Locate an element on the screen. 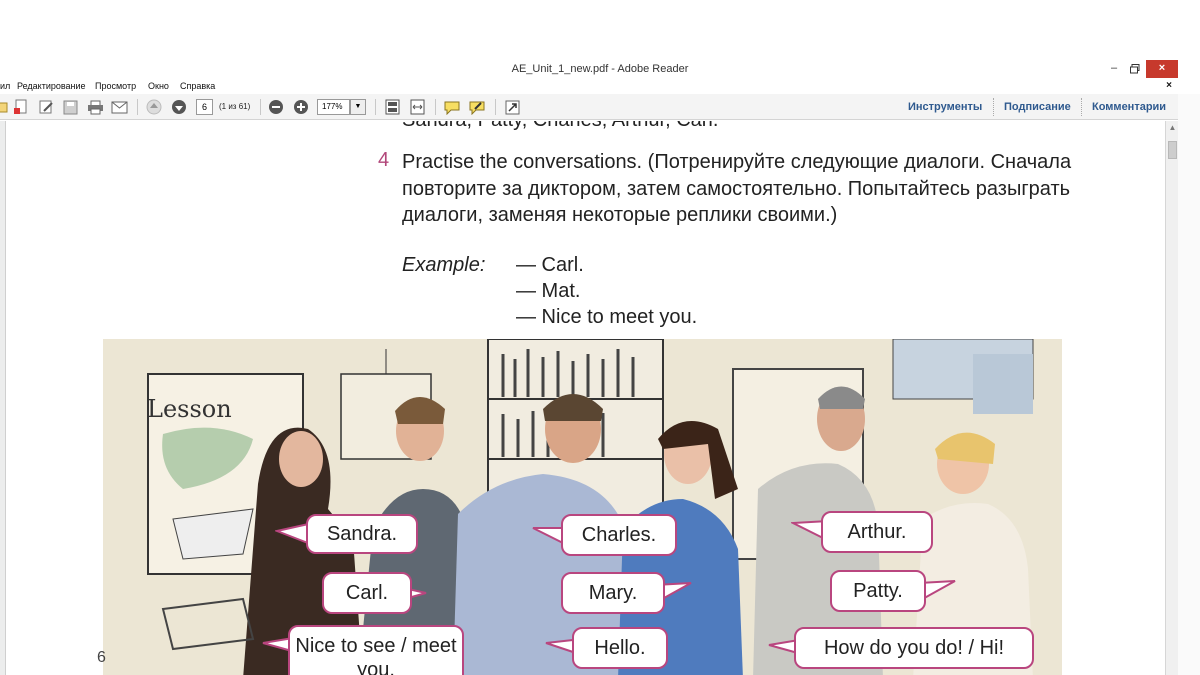  exercise-number: 4 is located at coordinates (384, 160).